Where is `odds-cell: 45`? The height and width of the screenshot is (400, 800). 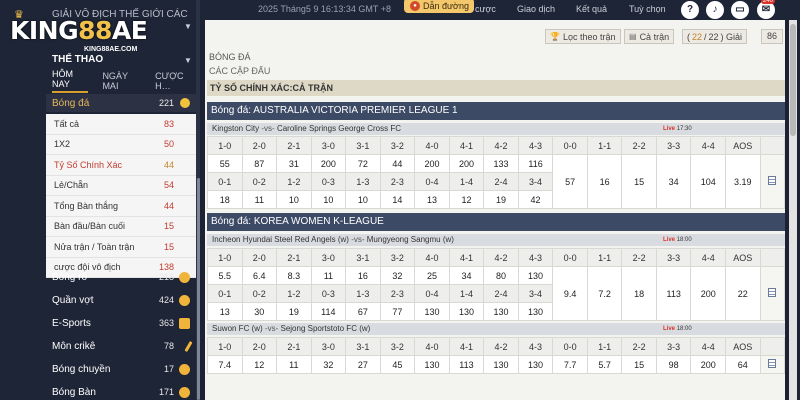
odds-cell: 45 is located at coordinates (397, 364).